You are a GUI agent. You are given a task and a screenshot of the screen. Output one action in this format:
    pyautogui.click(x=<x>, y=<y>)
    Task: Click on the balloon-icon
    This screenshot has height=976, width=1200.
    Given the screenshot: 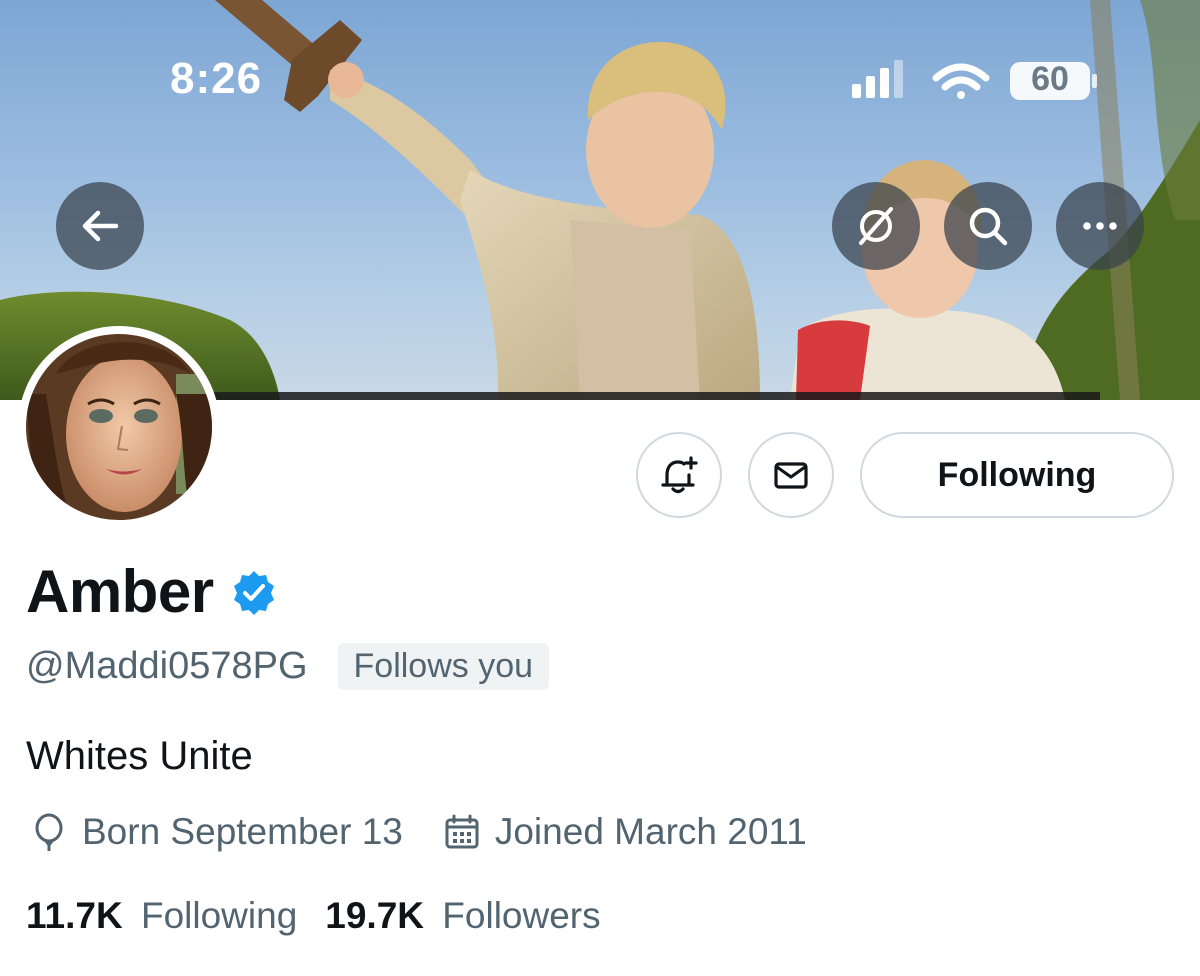 What is the action you would take?
    pyautogui.click(x=49, y=832)
    